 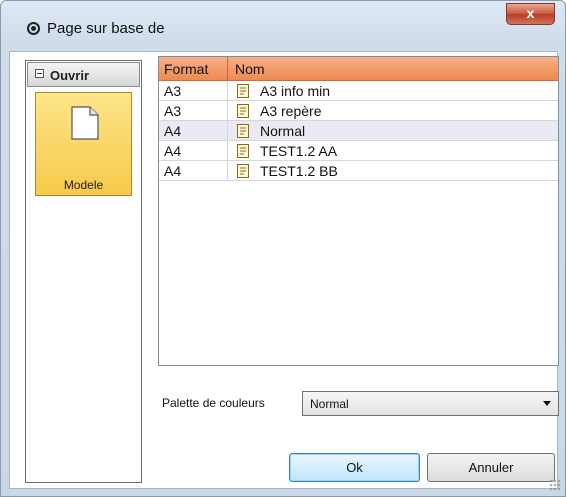 I want to click on app-icon, so click(x=33, y=28).